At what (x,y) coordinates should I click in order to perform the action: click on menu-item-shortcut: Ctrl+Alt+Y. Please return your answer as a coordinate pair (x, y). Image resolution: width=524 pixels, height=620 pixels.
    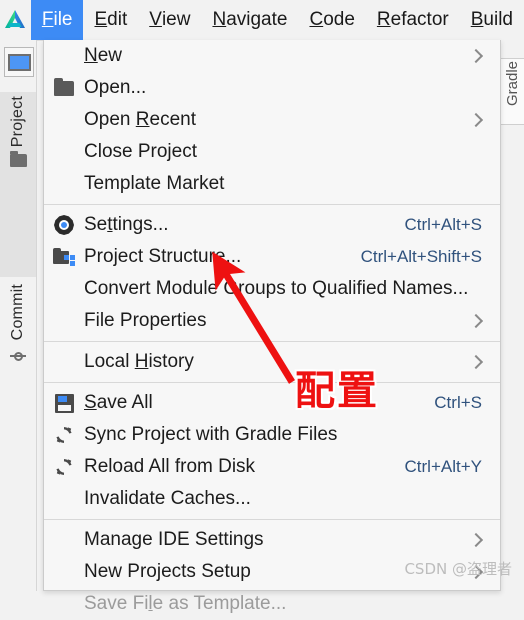
    Looking at the image, I should click on (443, 466).